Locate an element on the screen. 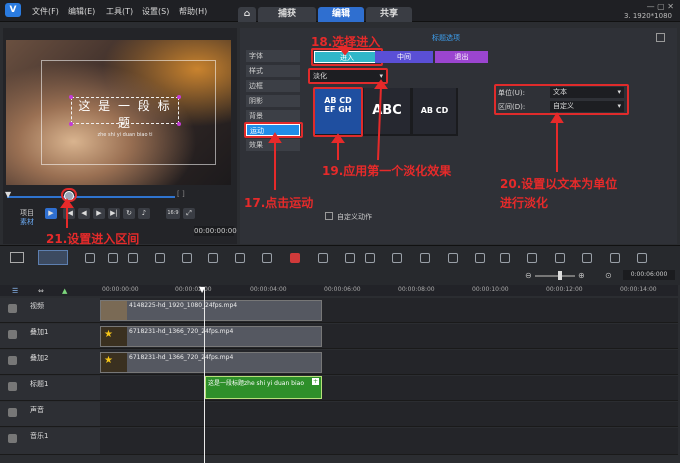 The width and height of the screenshot is (680, 463). audio-icon is located at coordinates (397, 258).